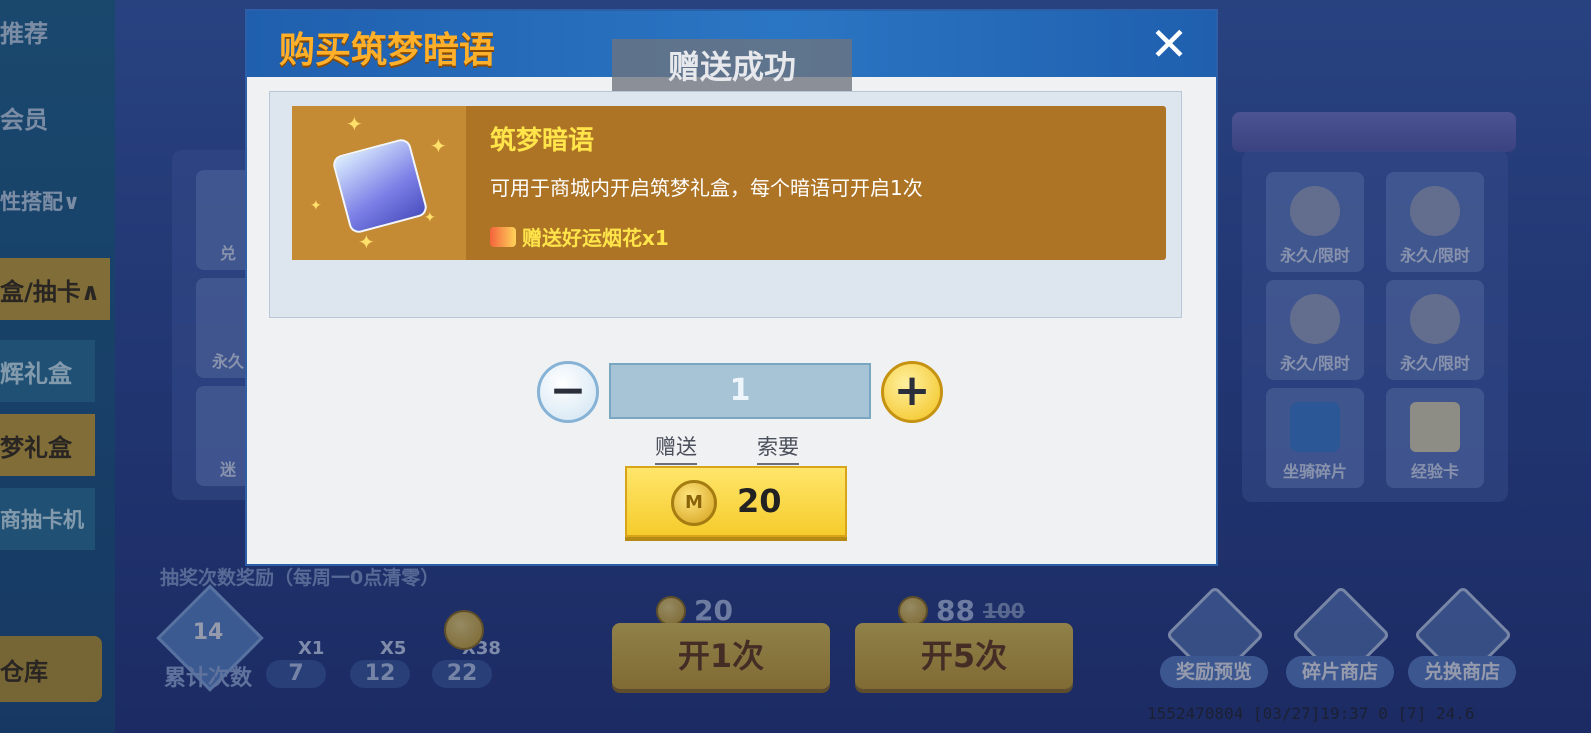 The height and width of the screenshot is (733, 1591). I want to click on item-bonus: 赠送好运烟花x1, so click(579, 236).